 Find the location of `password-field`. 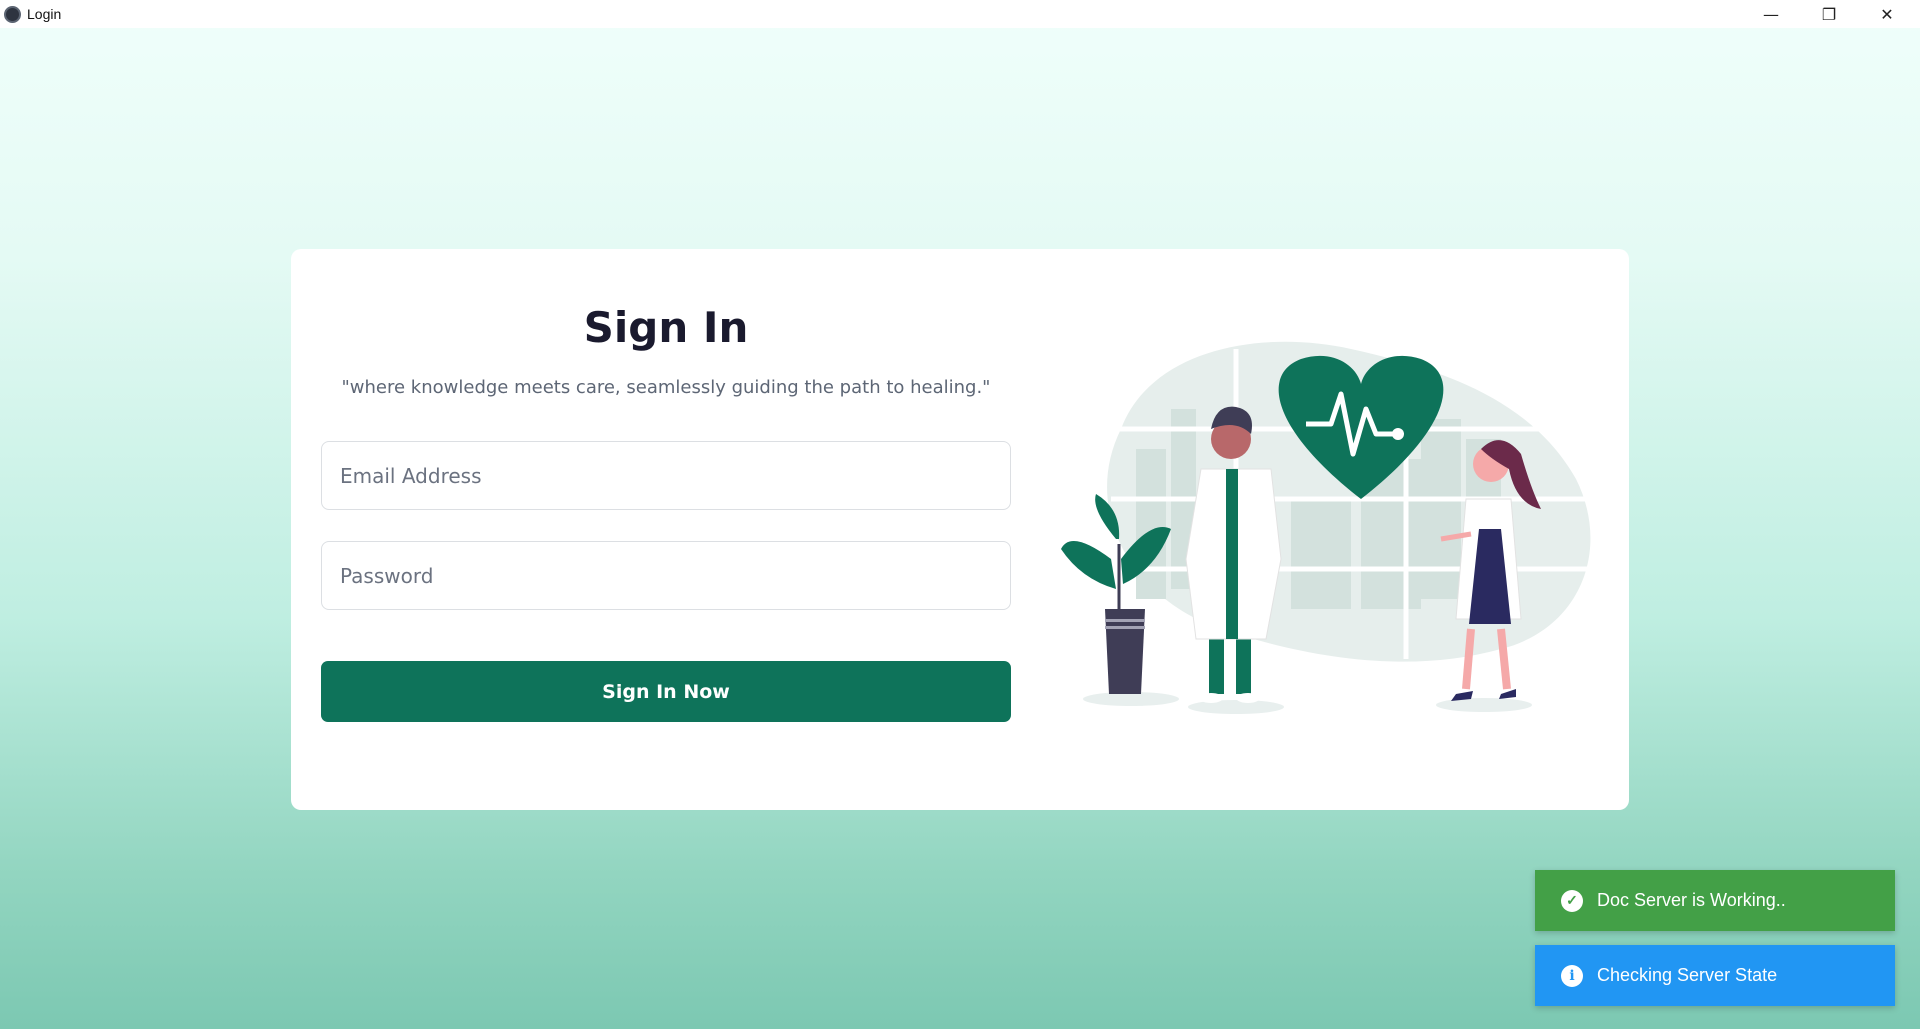

password-field is located at coordinates (666, 575).